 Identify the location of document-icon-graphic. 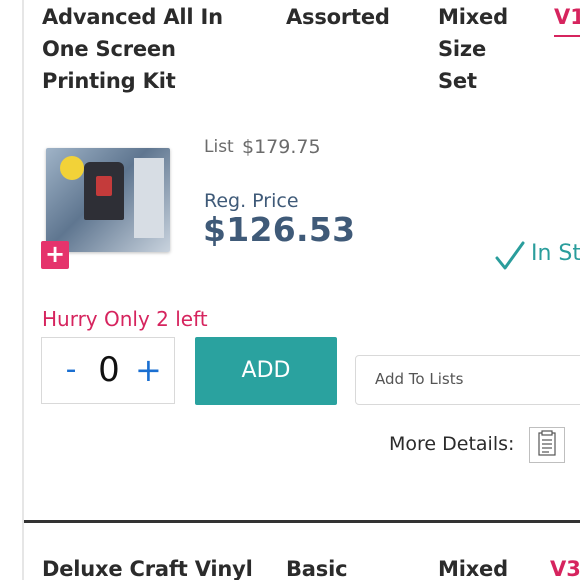
(547, 443).